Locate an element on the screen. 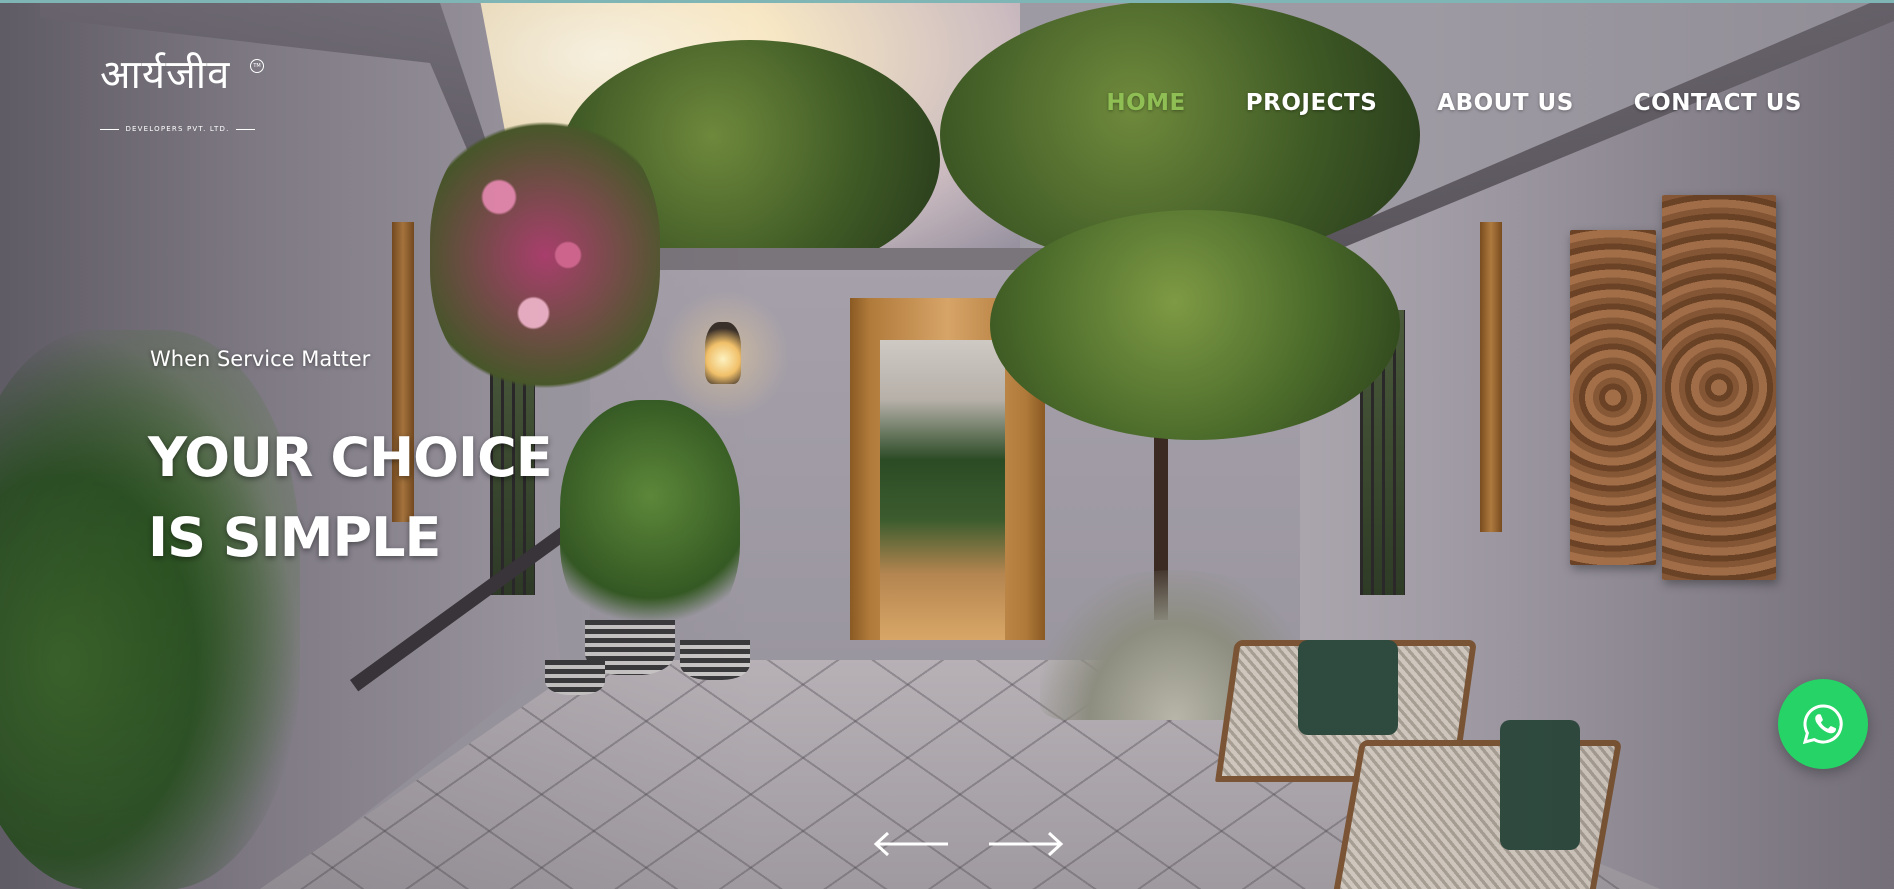  main-nav: HOME PROJECTS ABOUT US CONTACT US is located at coordinates (1454, 103).